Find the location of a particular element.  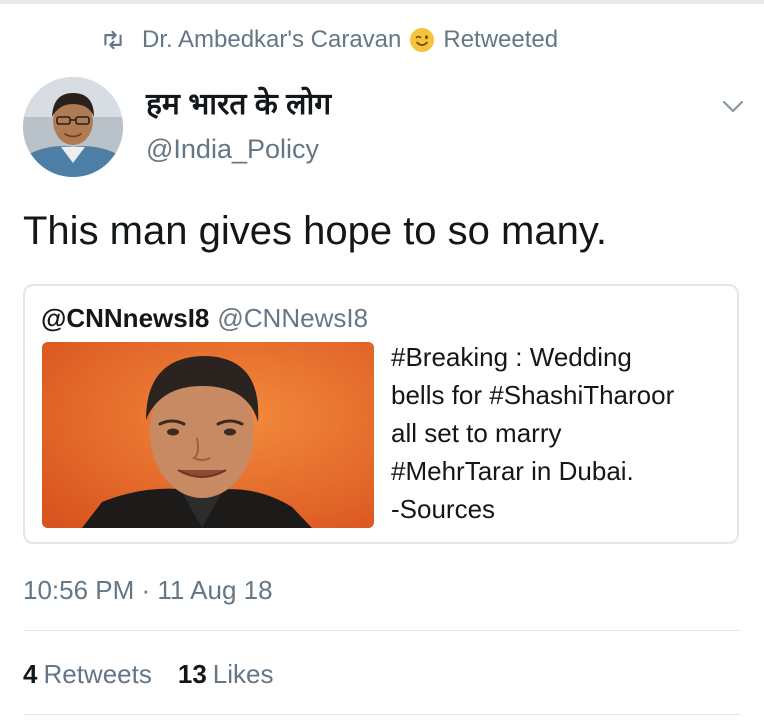

tweet-text: This man gives hope to so many. is located at coordinates (315, 231).